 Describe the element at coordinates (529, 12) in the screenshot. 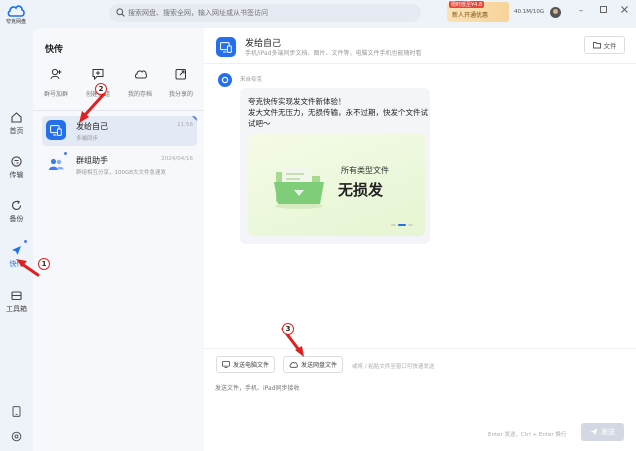

I see `storage-usage: 40.1M/10G` at that location.